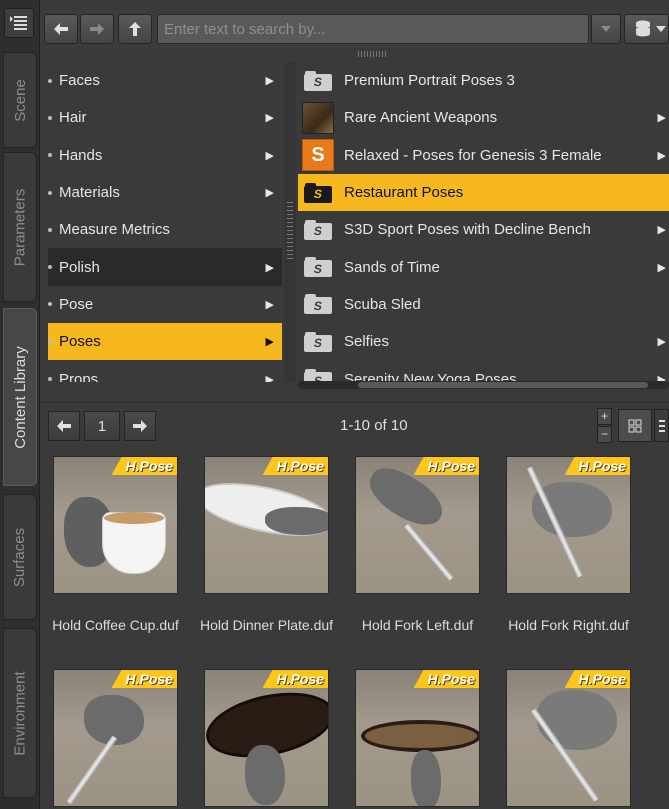 Image resolution: width=669 pixels, height=809 pixels. Describe the element at coordinates (635, 425) in the screenshot. I see `icon-view-button` at that location.